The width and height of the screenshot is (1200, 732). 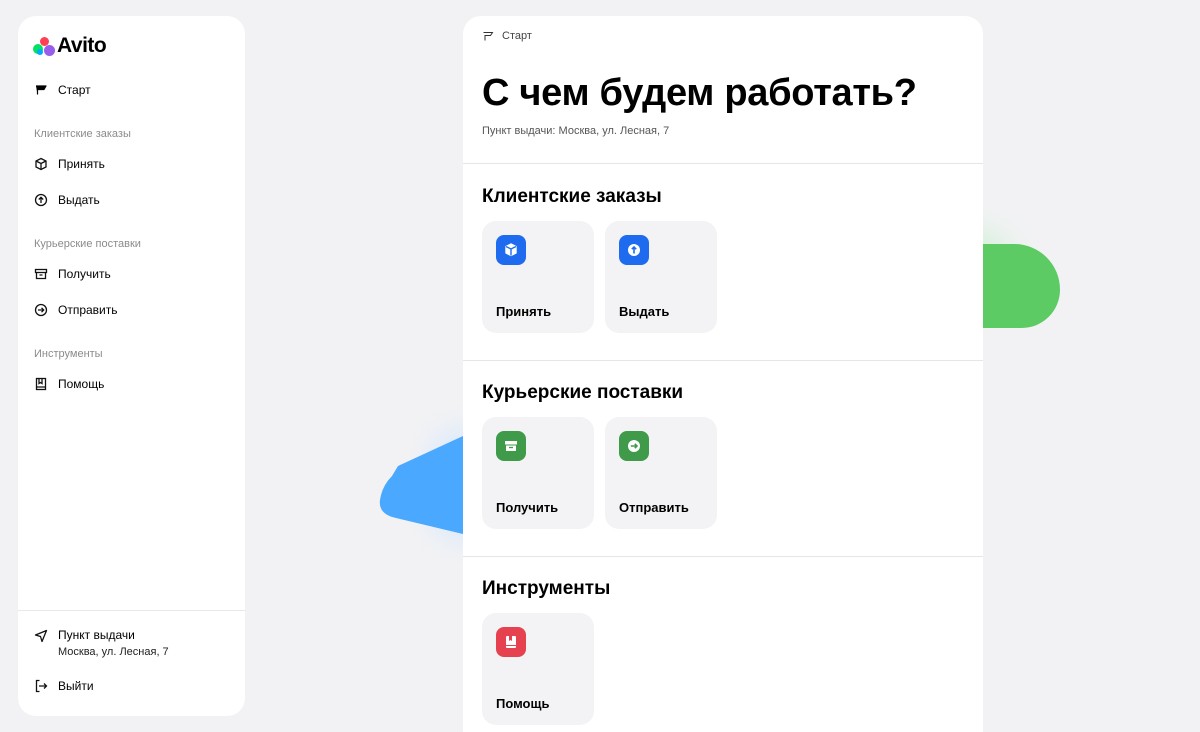 I want to click on logout-label: Выйти, so click(x=76, y=686).